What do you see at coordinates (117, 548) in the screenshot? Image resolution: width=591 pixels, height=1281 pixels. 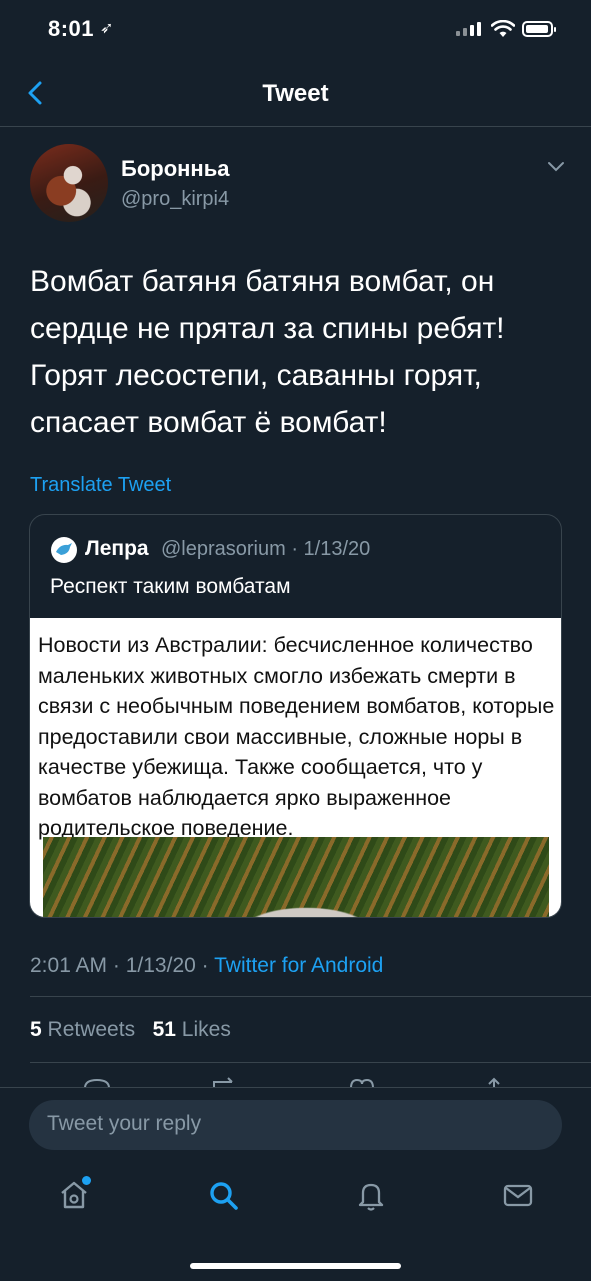 I see `quote-author-name: Лепра` at bounding box center [117, 548].